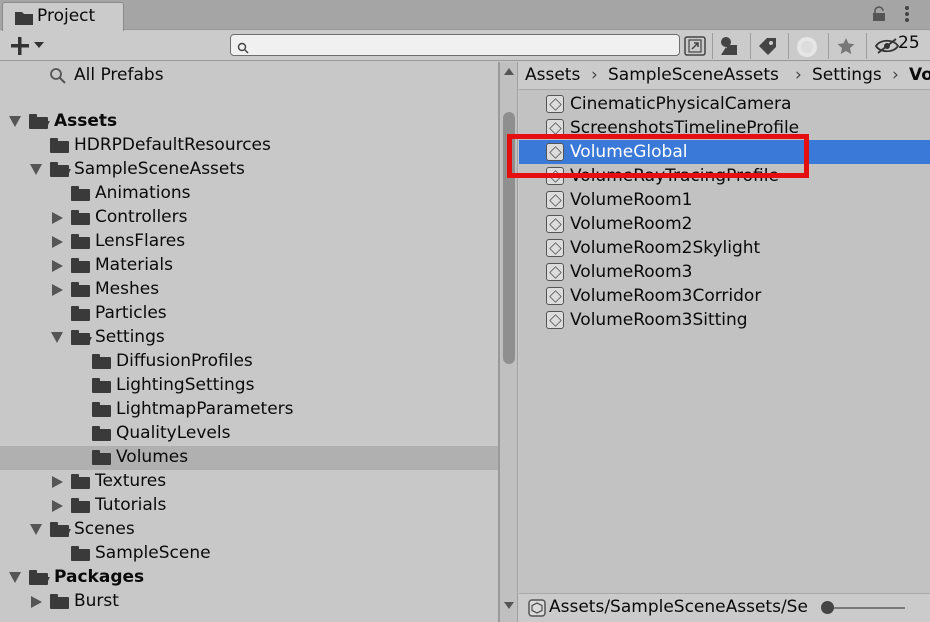  Describe the element at coordinates (724, 224) in the screenshot. I see `list-item: VolumeRoom2` at that location.